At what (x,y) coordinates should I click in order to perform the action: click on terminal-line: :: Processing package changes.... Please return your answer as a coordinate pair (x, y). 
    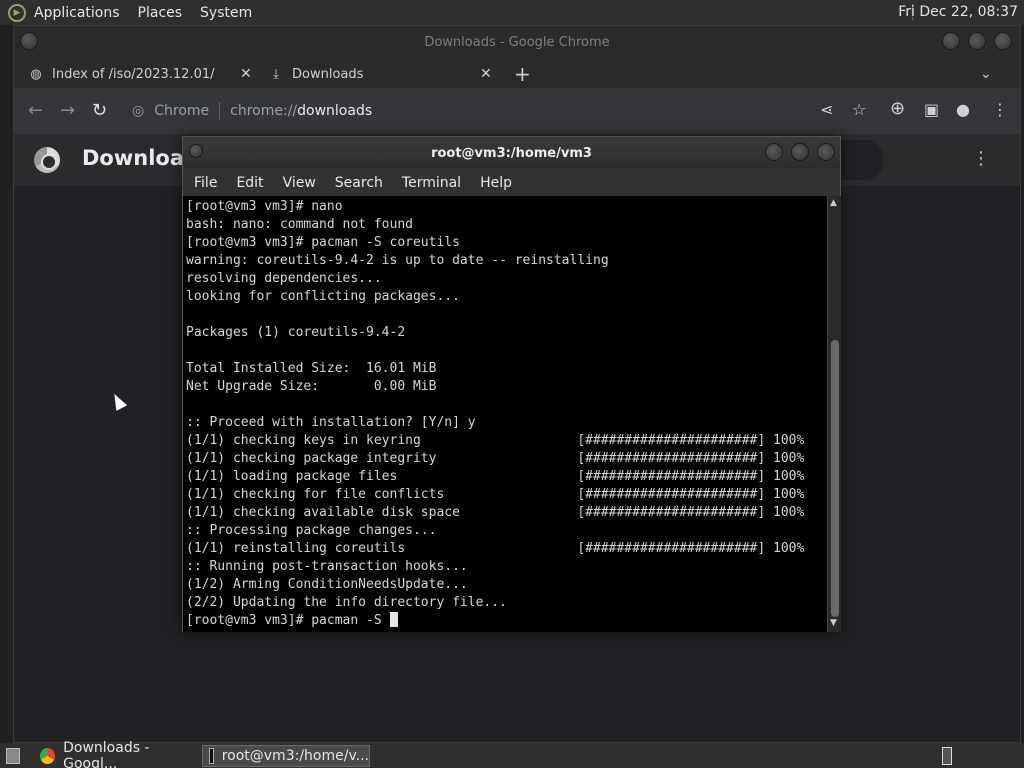
    Looking at the image, I should click on (311, 530).